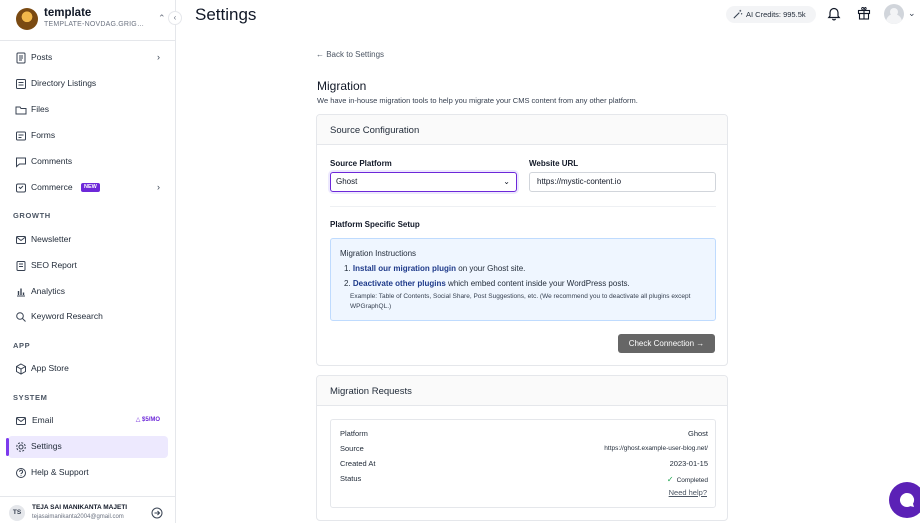 The image size is (920, 523). Describe the element at coordinates (88, 266) in the screenshot. I see `sidebar-item-seo-report: SEO Report` at that location.